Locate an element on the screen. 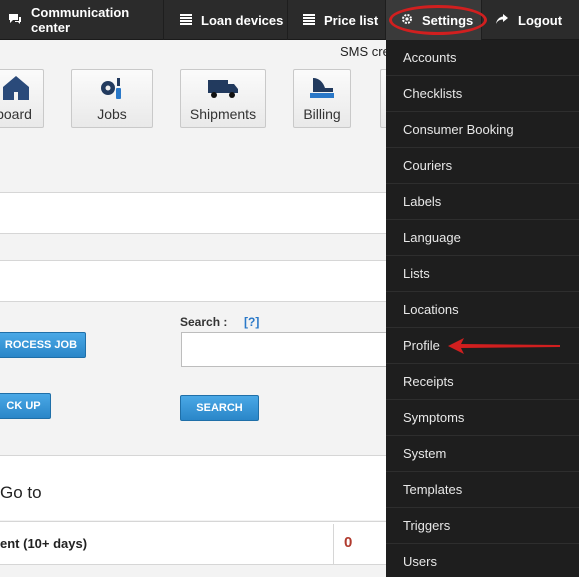  goto-panel is located at coordinates (193, 488).